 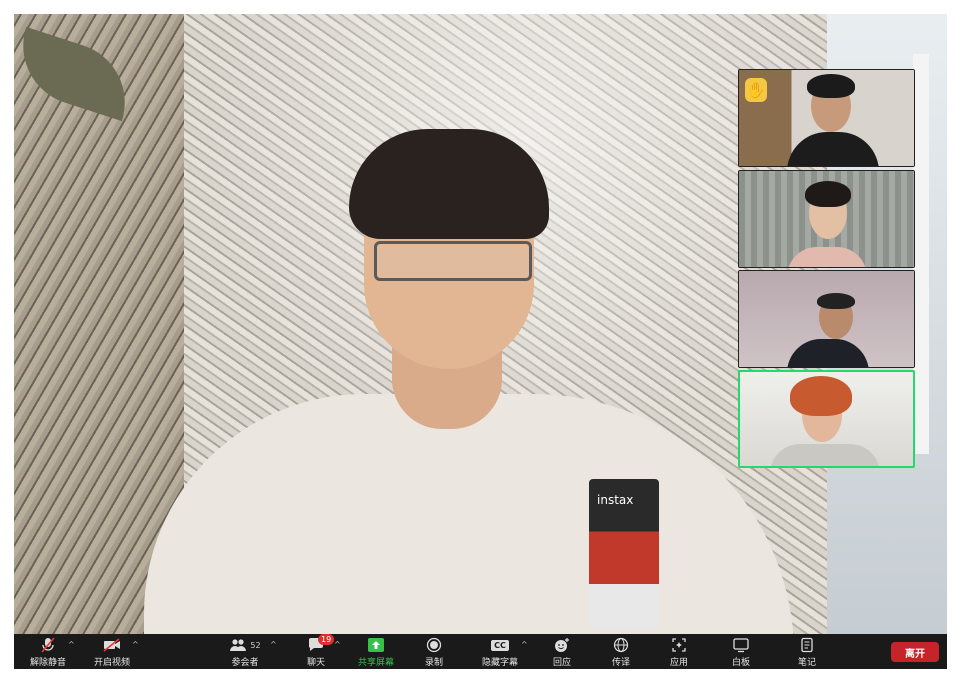 I want to click on whiteboard-button: 白板, so click(x=741, y=652).